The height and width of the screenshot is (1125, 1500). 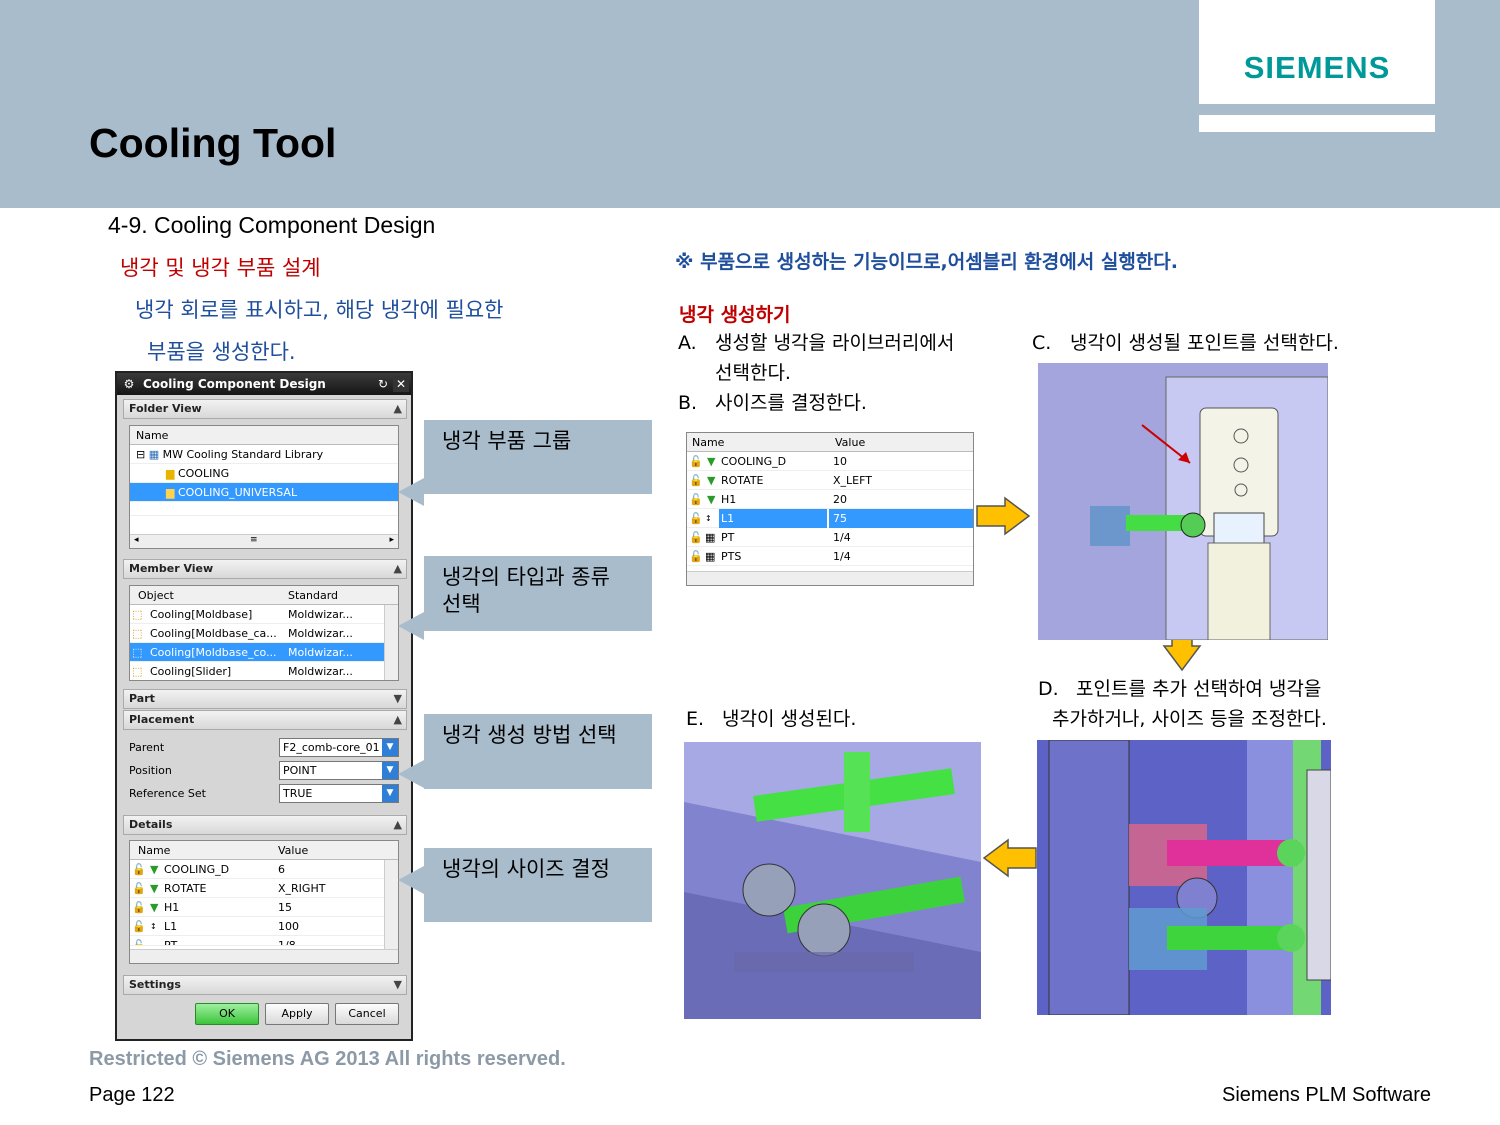 What do you see at coordinates (339, 793) in the screenshot?
I see `refset-select: TRUE ▼` at bounding box center [339, 793].